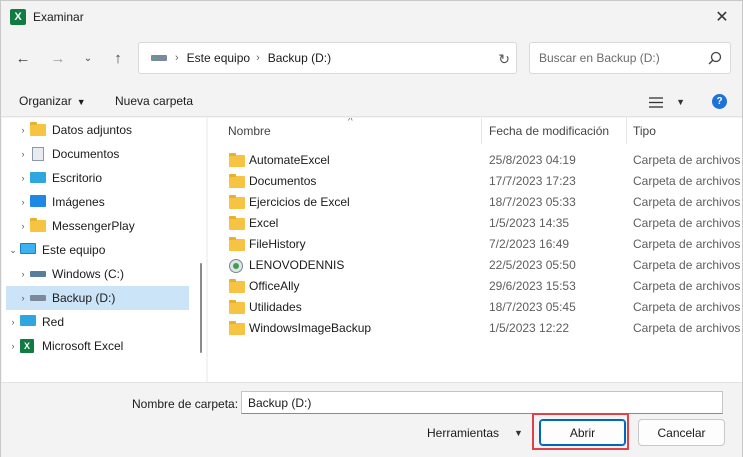 Image resolution: width=743 pixels, height=457 pixels. I want to click on tools-menu: Herramientas, so click(463, 433).